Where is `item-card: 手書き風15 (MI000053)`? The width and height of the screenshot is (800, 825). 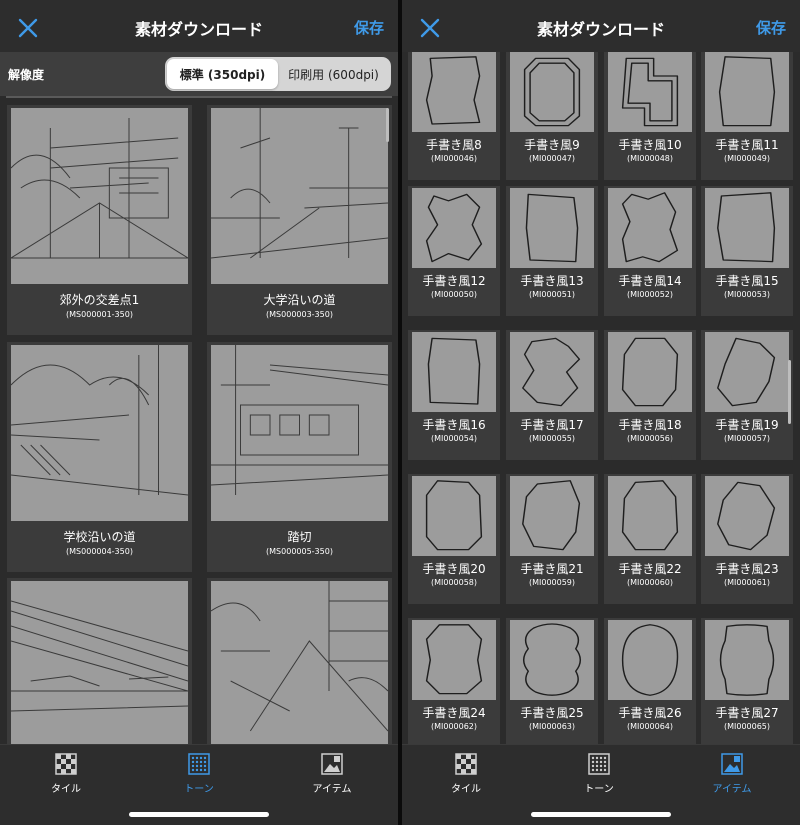 item-card: 手書き風15 (MI000053) is located at coordinates (747, 251).